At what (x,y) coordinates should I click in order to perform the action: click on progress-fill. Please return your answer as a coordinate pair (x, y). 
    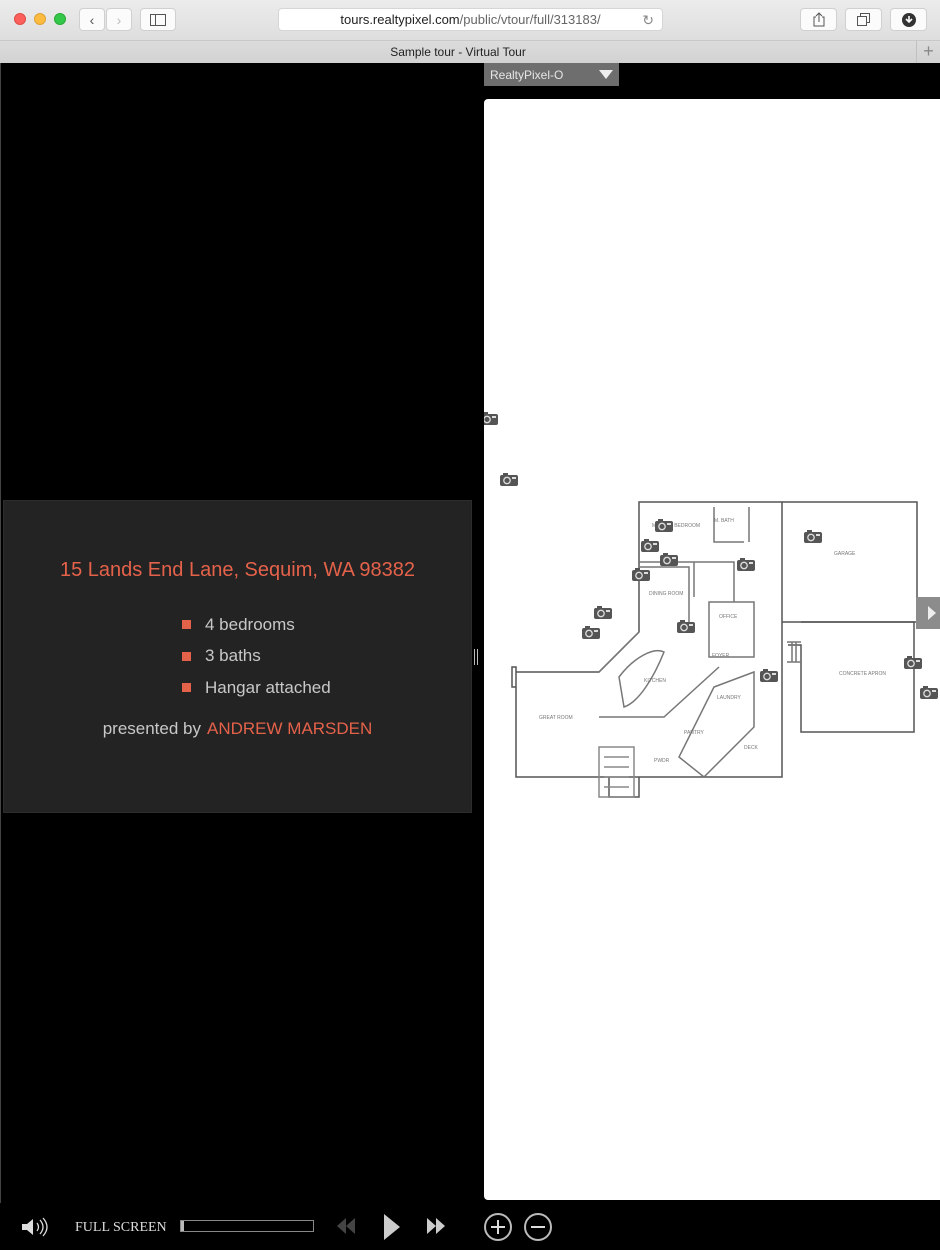
    Looking at the image, I should click on (182, 1226).